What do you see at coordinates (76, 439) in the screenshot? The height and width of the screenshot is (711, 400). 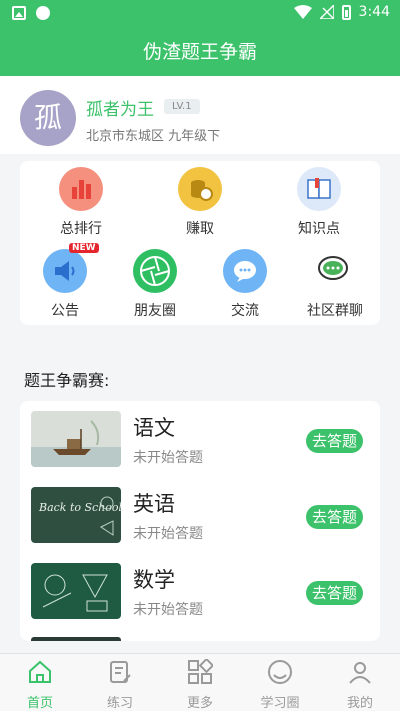 I see `boat-painting-image` at bounding box center [76, 439].